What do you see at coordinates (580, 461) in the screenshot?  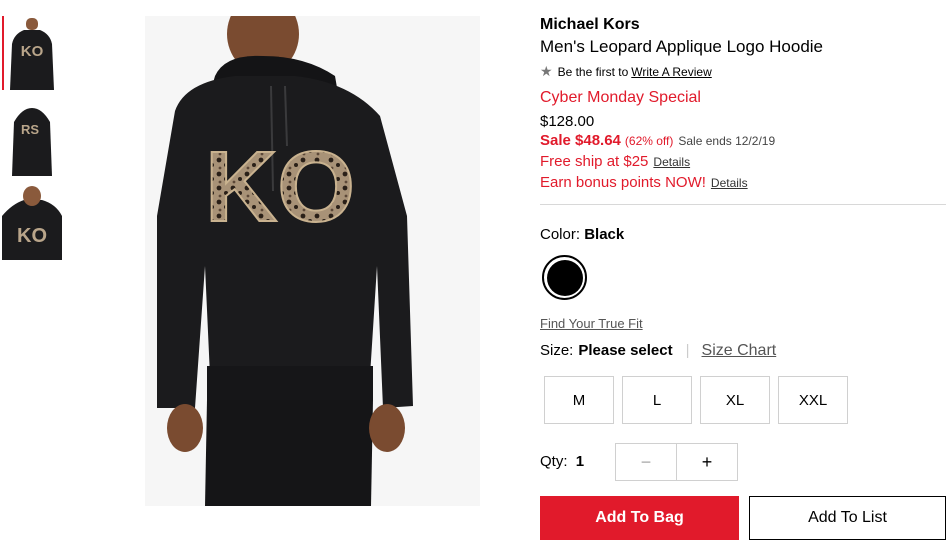 I see `quantity-value: 1` at bounding box center [580, 461].